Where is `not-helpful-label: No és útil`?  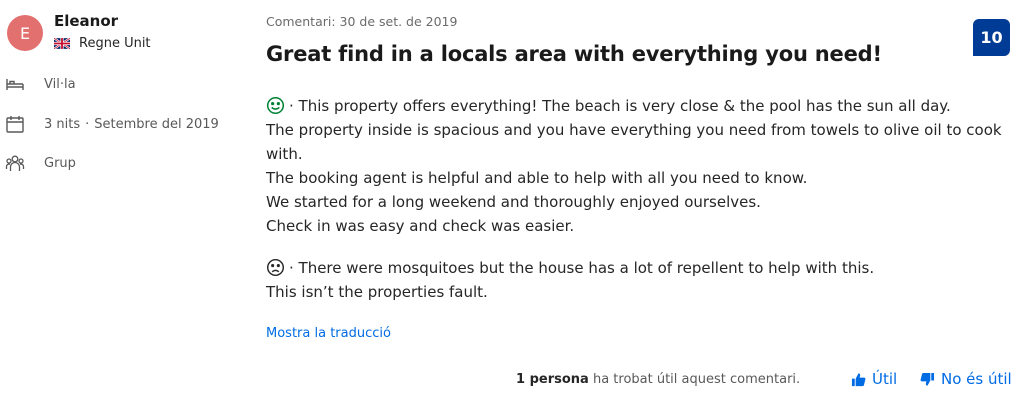
not-helpful-label: No és útil is located at coordinates (976, 379).